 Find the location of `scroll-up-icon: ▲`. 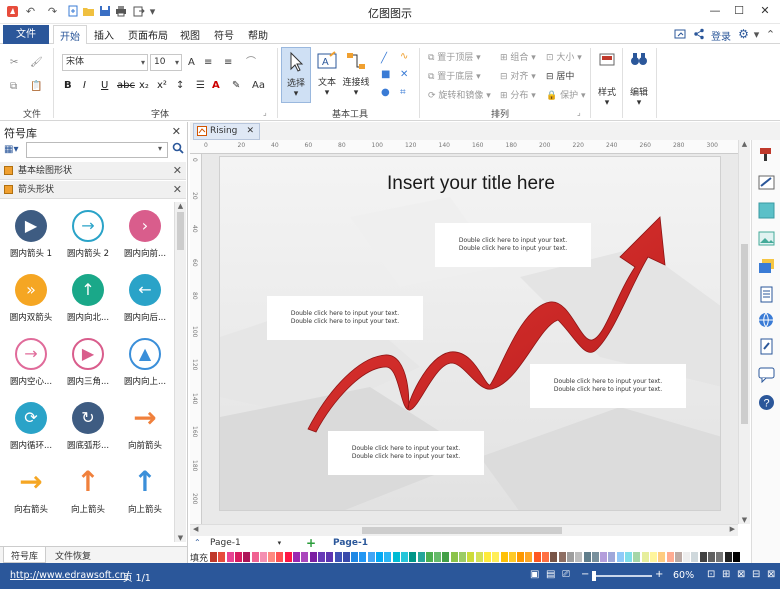

scroll-up-icon: ▲ is located at coordinates (180, 206).